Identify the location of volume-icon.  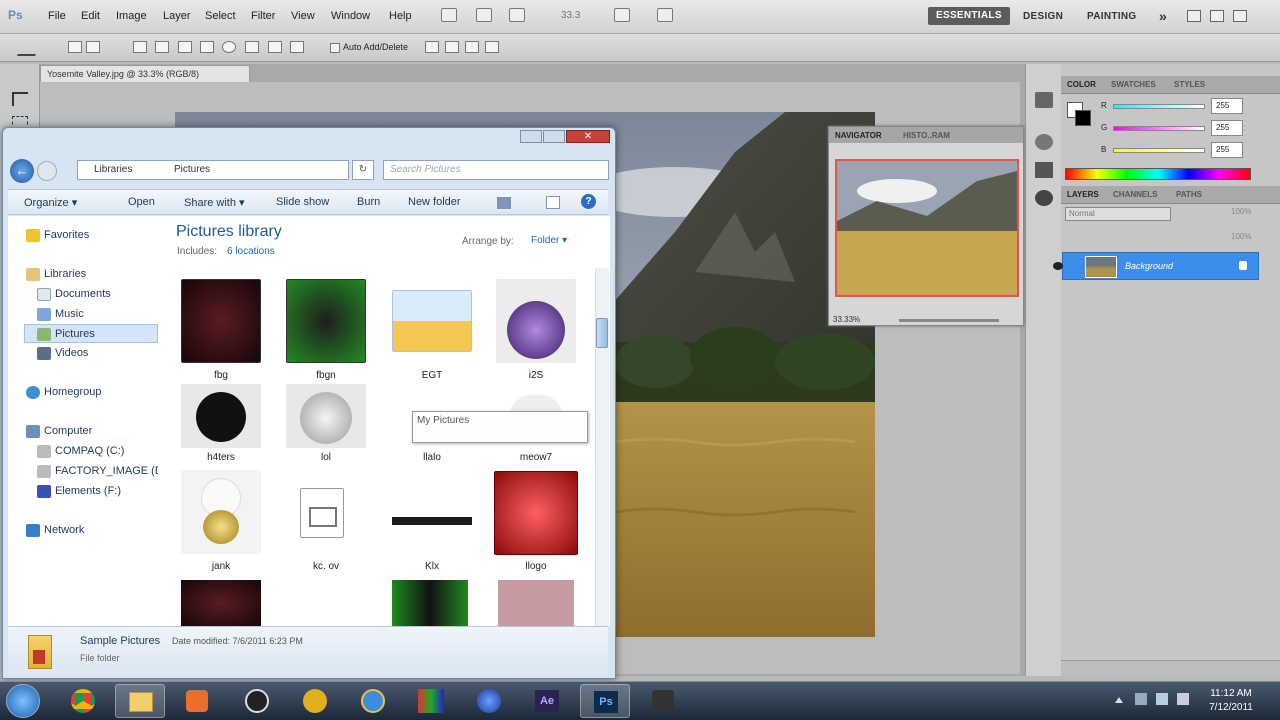
(1183, 699).